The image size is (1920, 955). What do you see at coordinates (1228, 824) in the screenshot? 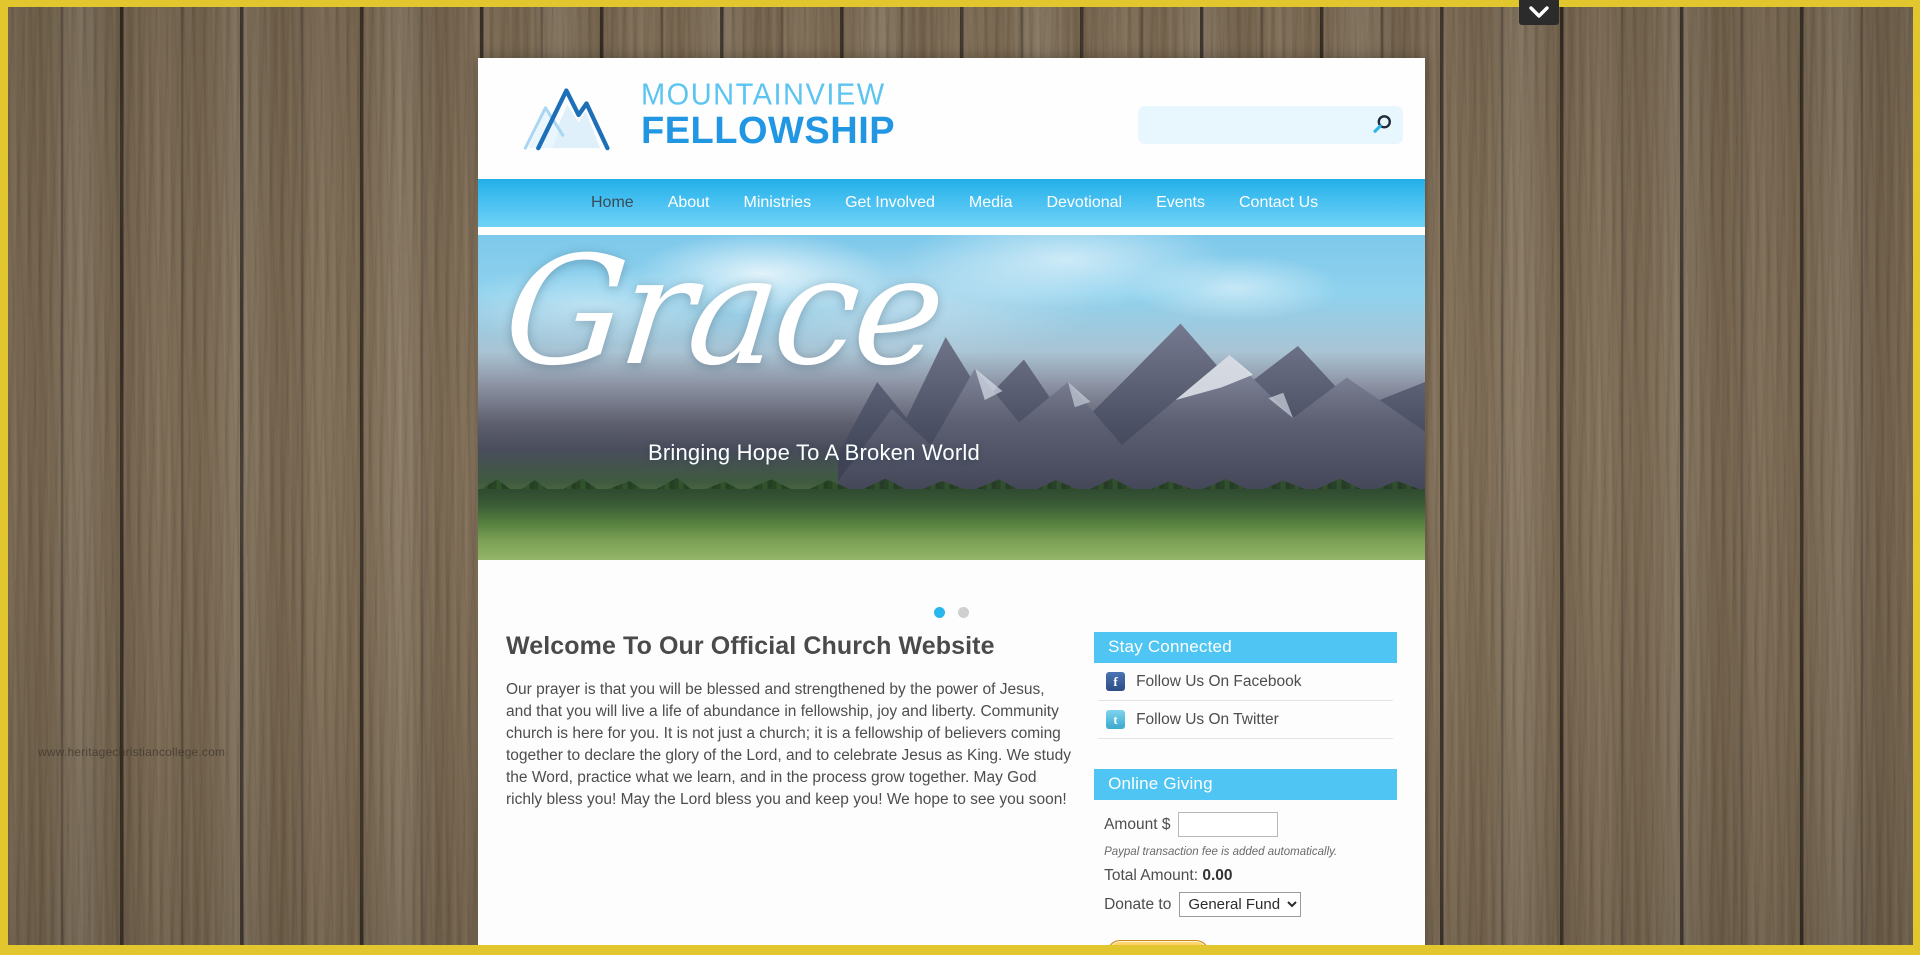
I see `amount-input` at bounding box center [1228, 824].